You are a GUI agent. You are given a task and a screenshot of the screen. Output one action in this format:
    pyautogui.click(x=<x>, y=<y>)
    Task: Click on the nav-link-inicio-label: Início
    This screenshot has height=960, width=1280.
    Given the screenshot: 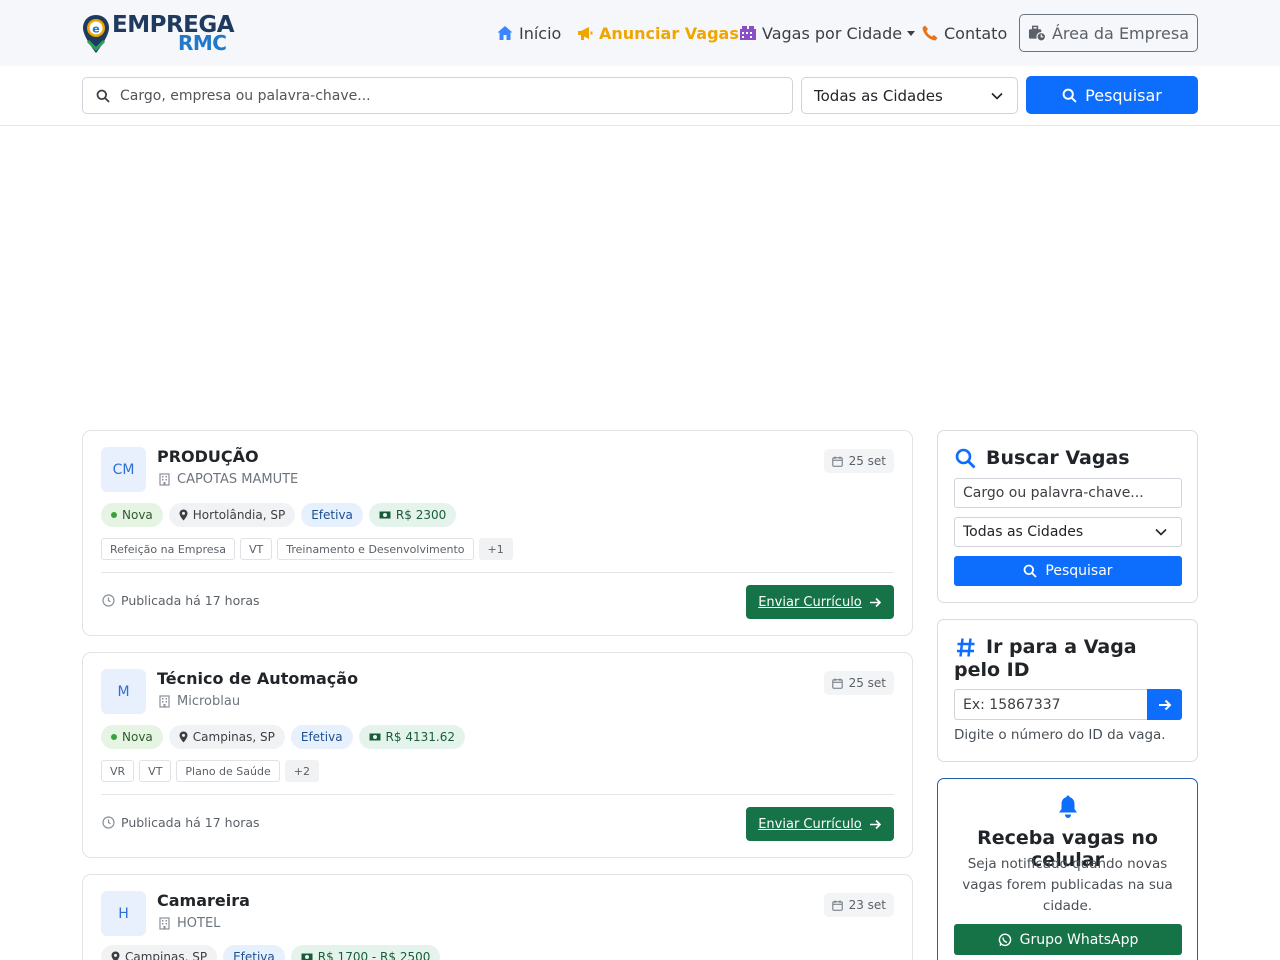 What is the action you would take?
    pyautogui.click(x=540, y=33)
    